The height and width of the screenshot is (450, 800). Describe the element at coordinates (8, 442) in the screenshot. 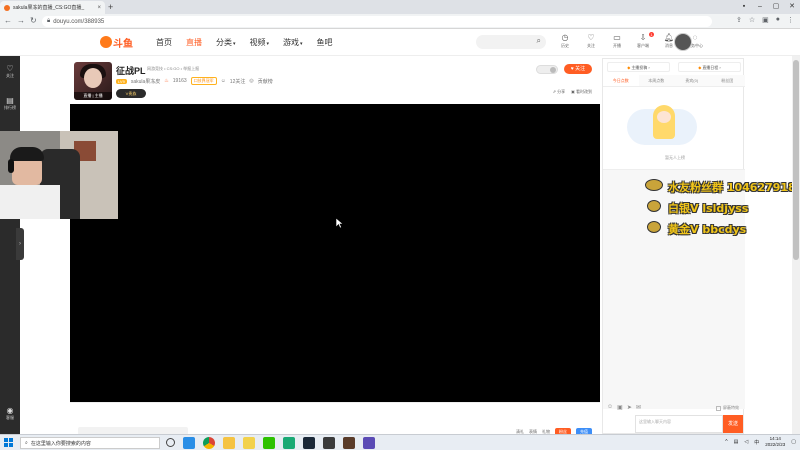

I see `windows-start-icon` at that location.